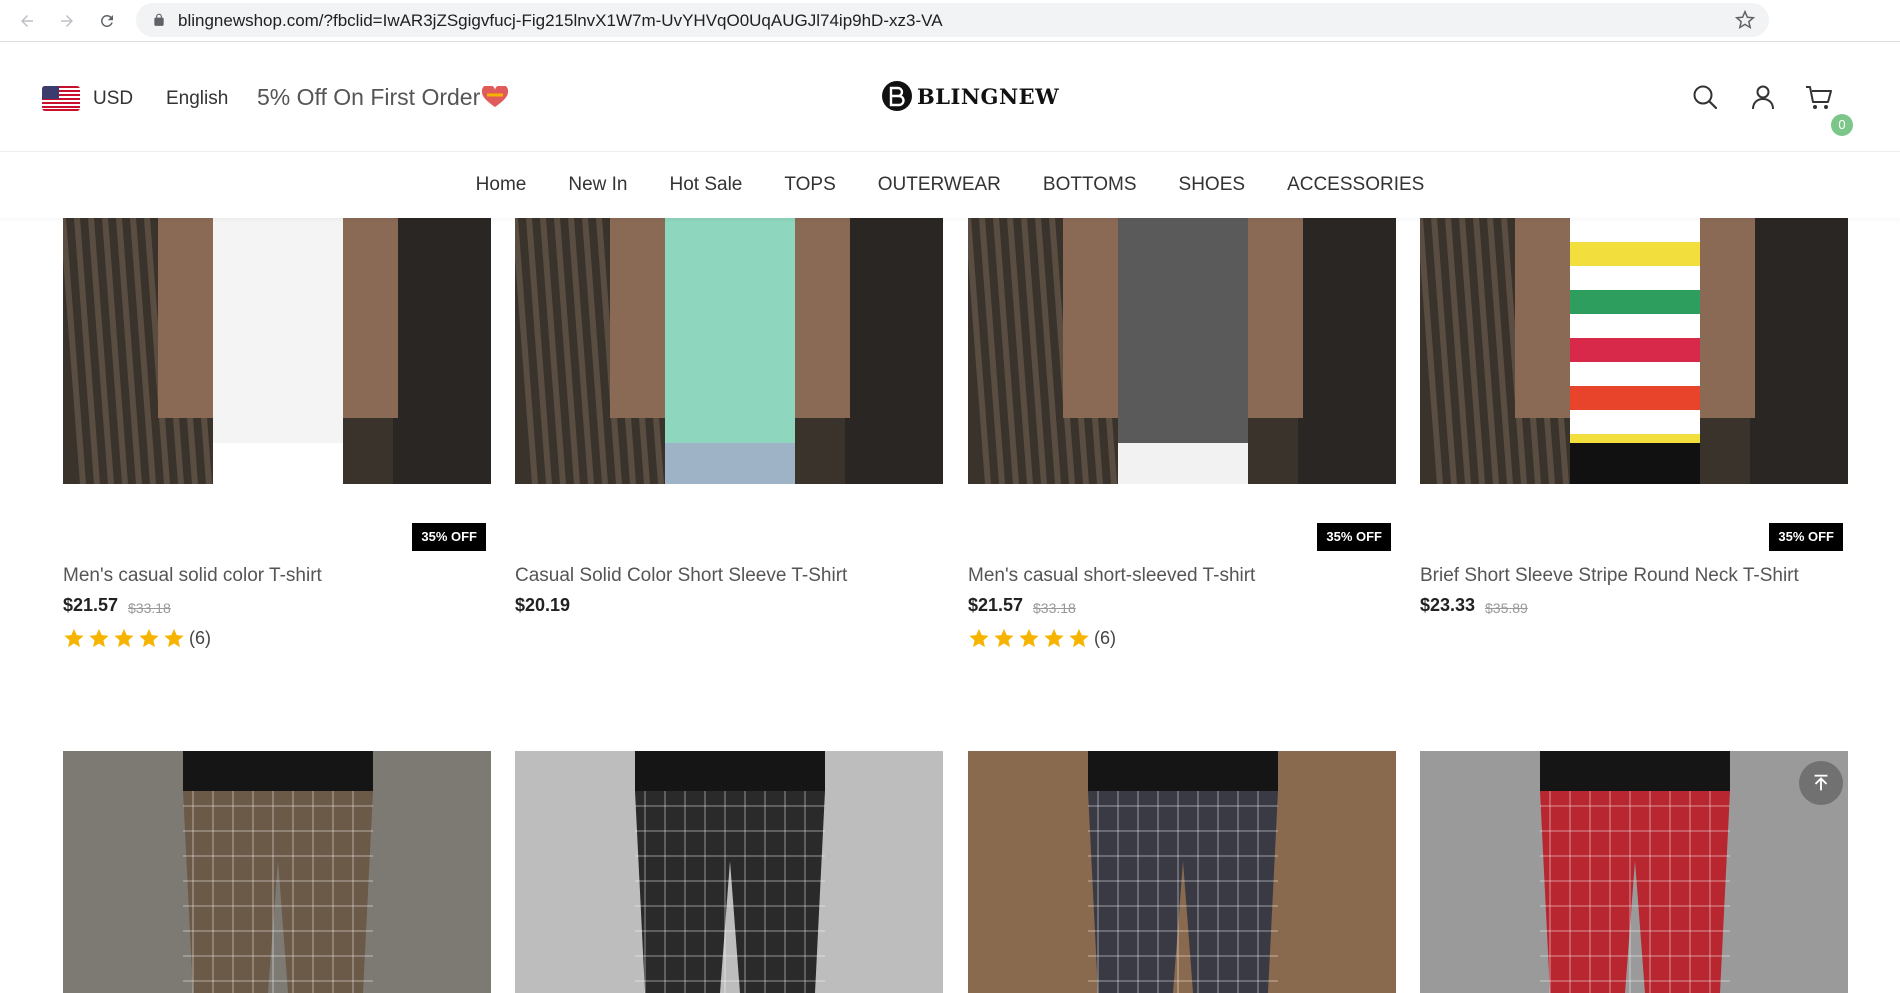  I want to click on us-flag-icon, so click(61, 98).